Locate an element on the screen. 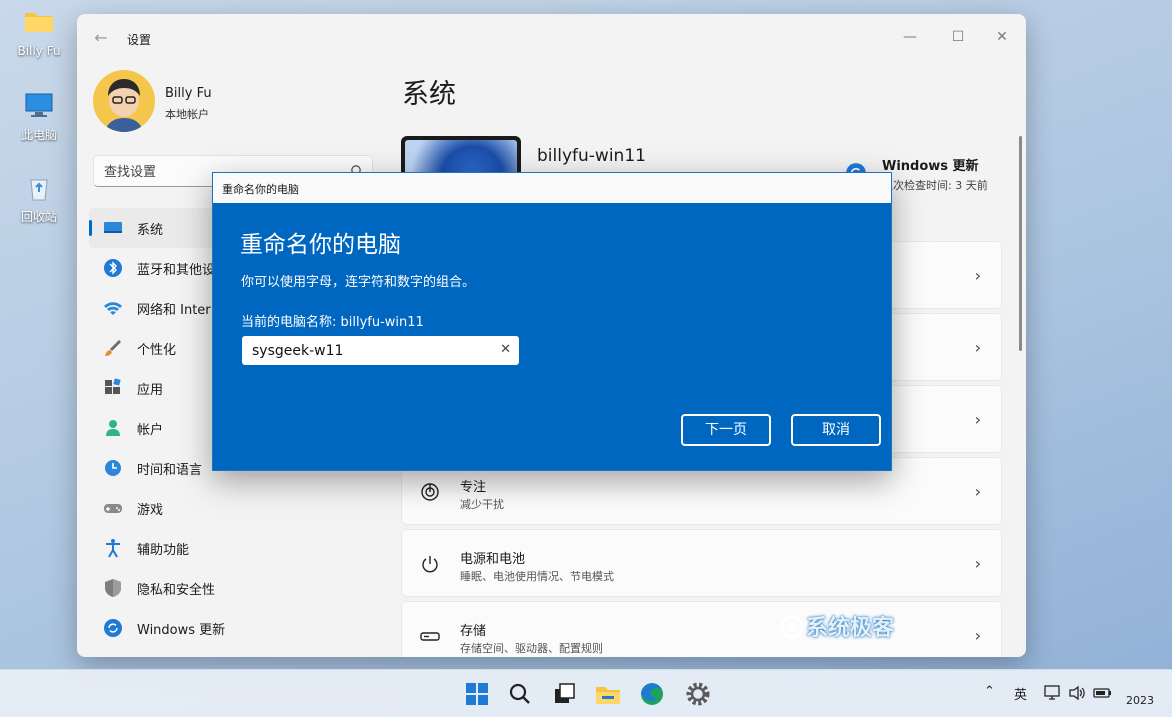  cancel-button: 取消 is located at coordinates (836, 430).